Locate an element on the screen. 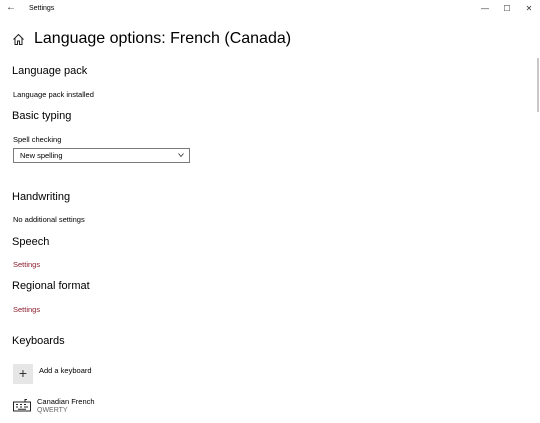 The width and height of the screenshot is (540, 423). page-header: Language options: French (Canada) is located at coordinates (151, 39).